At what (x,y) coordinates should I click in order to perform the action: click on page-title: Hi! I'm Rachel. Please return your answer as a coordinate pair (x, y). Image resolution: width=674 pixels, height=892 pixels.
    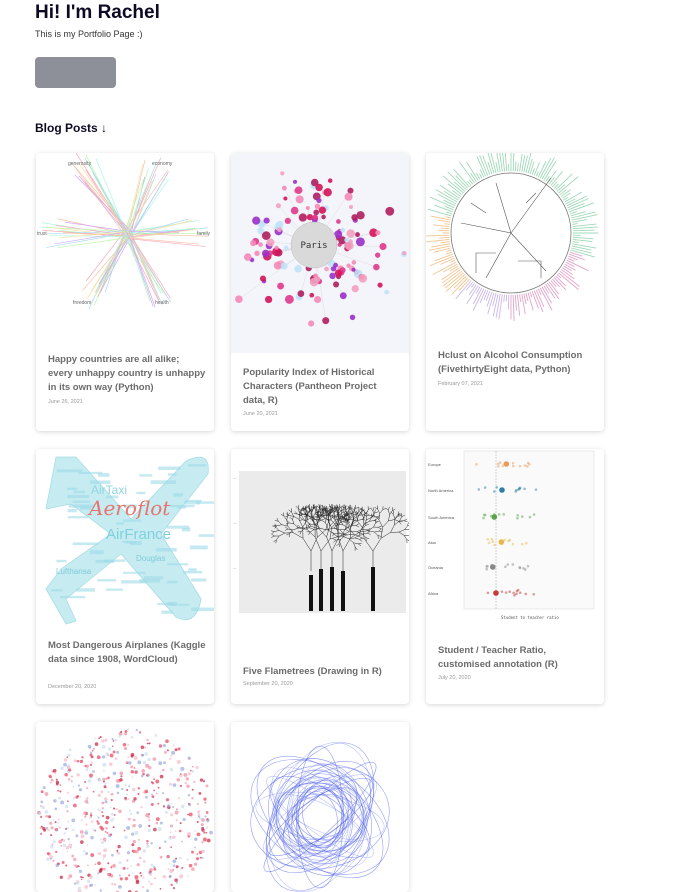
    Looking at the image, I should click on (97, 13).